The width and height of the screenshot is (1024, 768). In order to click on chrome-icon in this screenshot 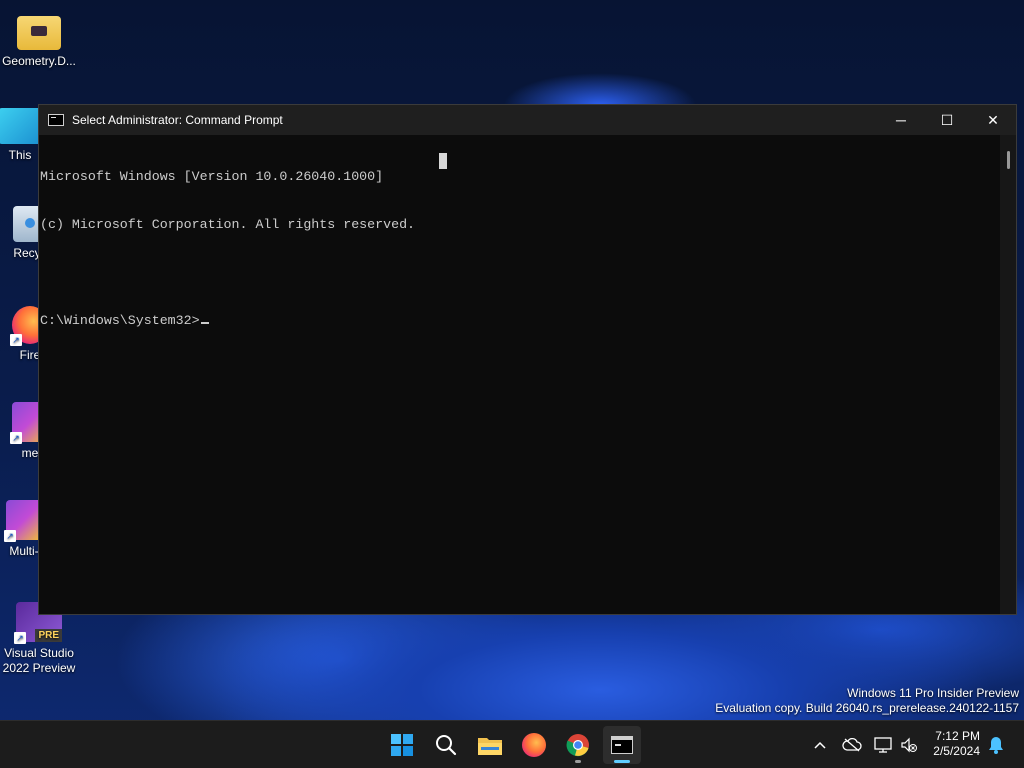, I will do `click(577, 745)`.